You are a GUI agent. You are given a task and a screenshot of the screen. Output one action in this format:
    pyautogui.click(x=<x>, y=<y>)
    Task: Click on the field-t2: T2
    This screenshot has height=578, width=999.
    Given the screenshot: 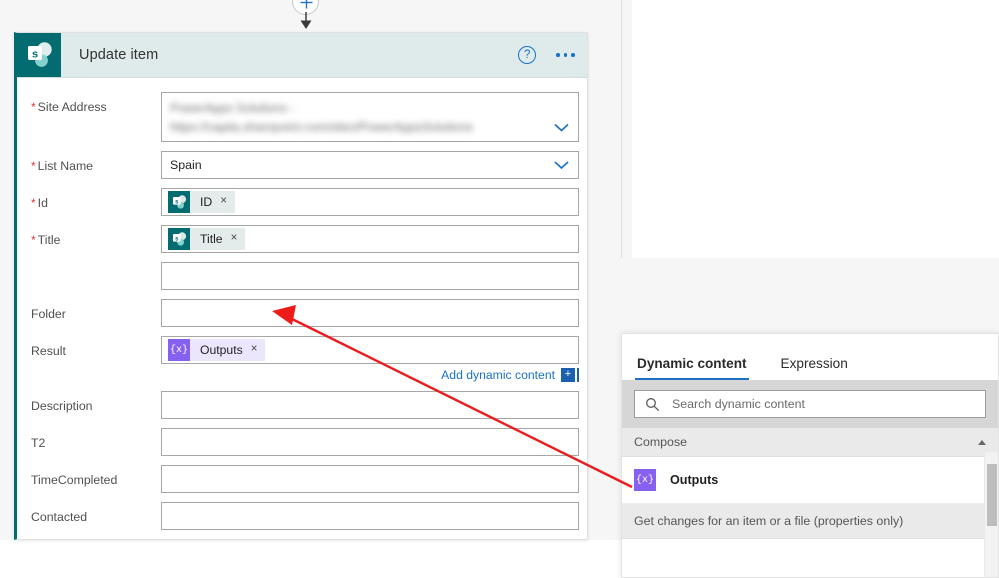 What is the action you would take?
    pyautogui.click(x=302, y=442)
    